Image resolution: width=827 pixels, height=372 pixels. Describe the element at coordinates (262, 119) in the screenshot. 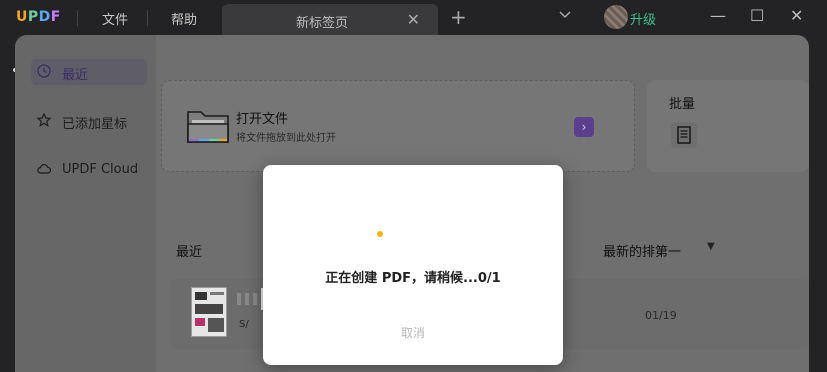

I see `open-file-title: 打开文件` at that location.